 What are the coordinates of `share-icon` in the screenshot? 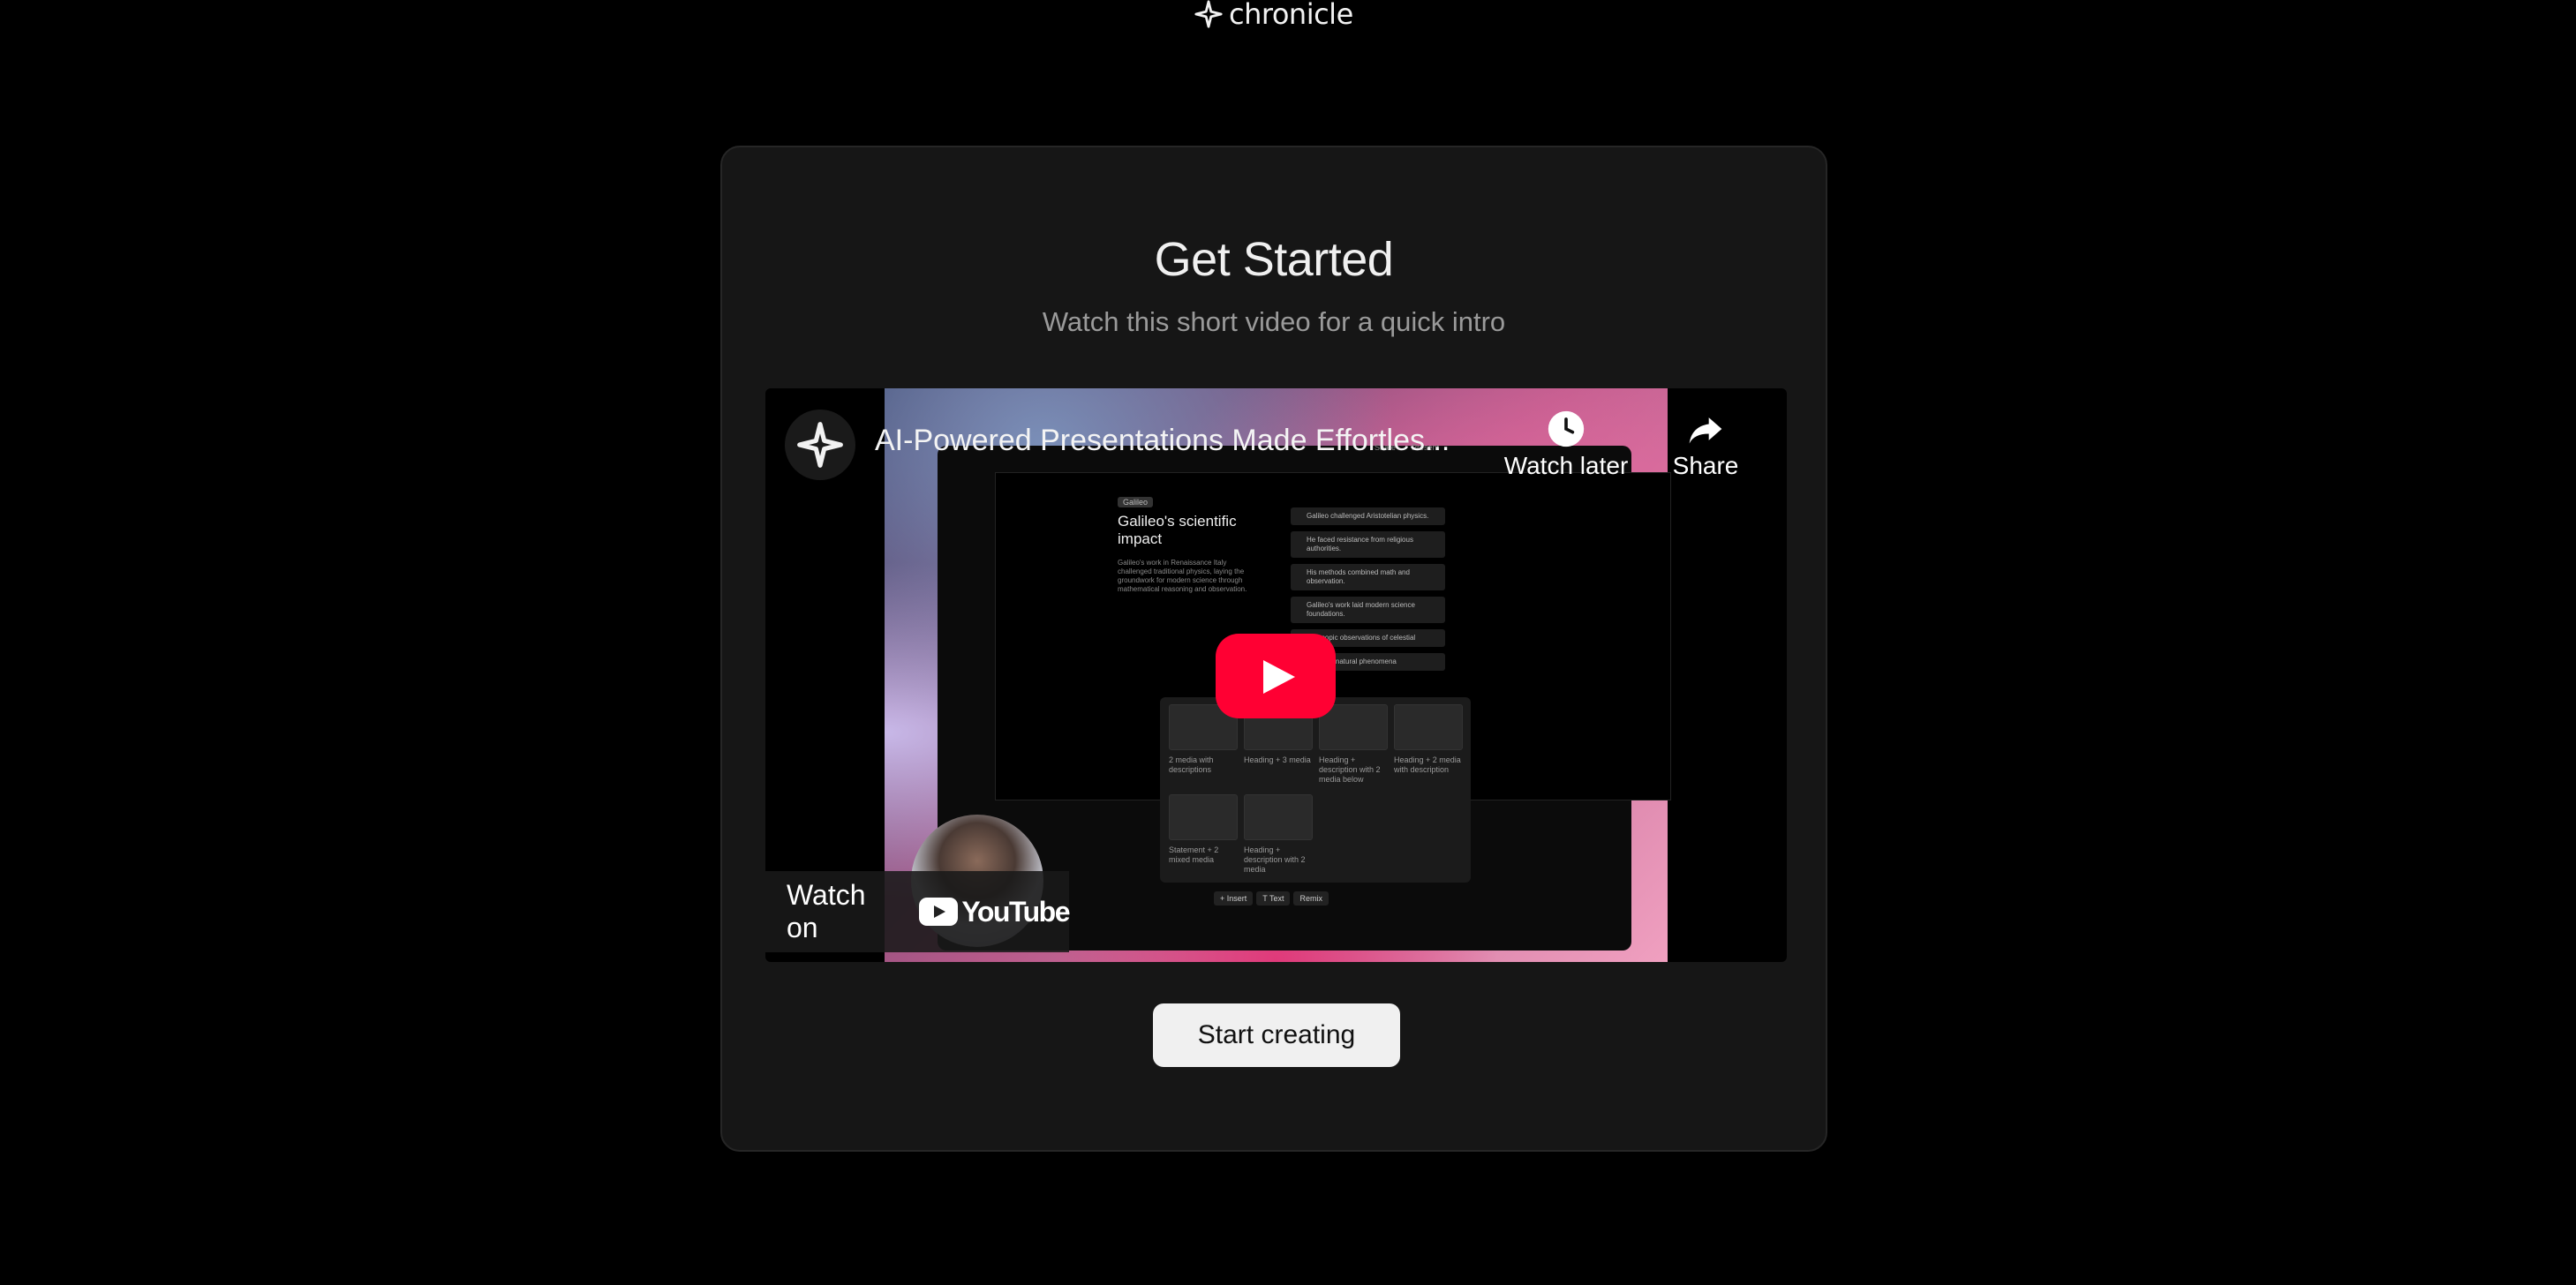 It's located at (1706, 430).